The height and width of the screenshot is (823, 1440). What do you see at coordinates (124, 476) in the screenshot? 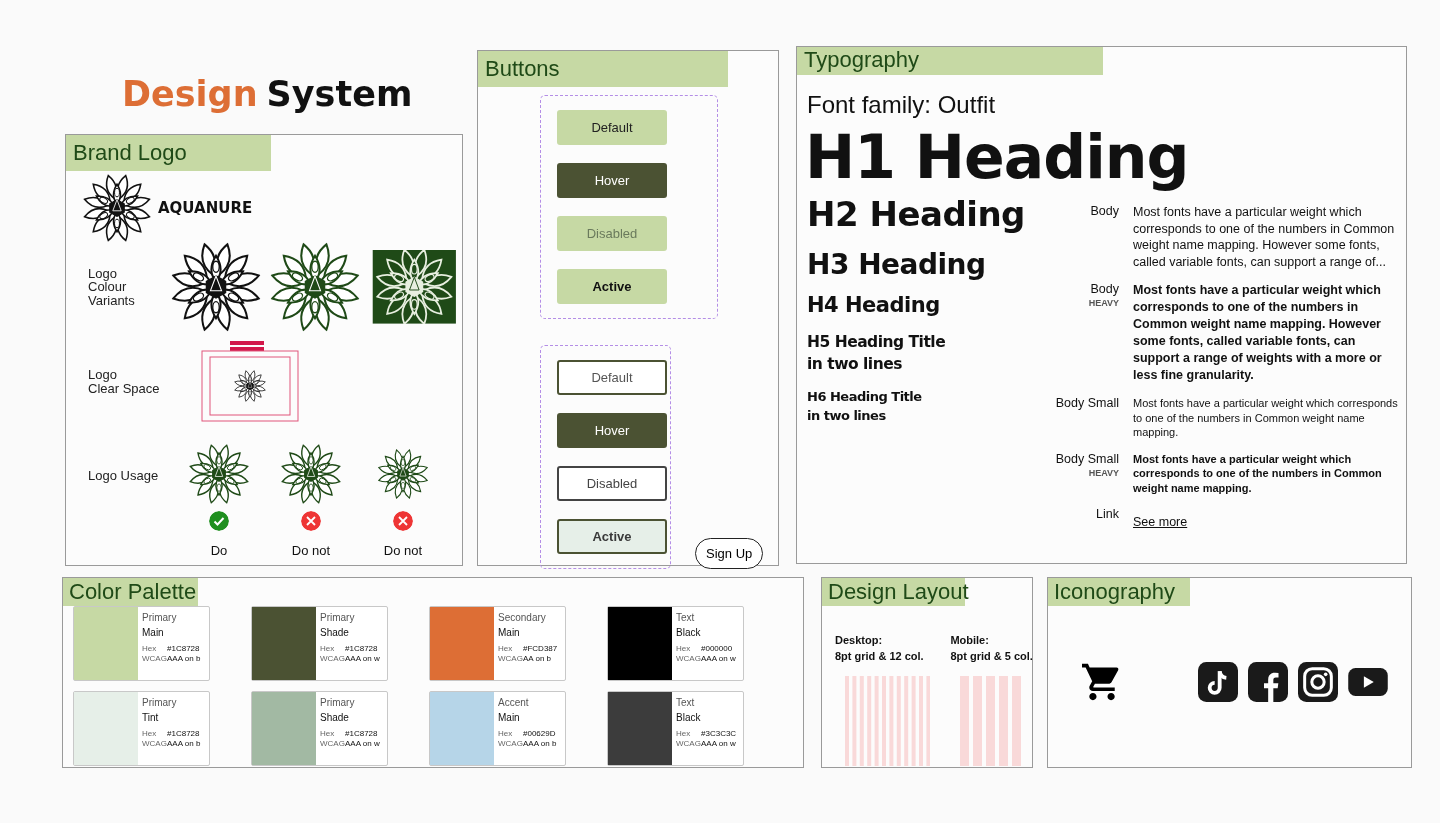
I see `row-label: Logo Usage` at bounding box center [124, 476].